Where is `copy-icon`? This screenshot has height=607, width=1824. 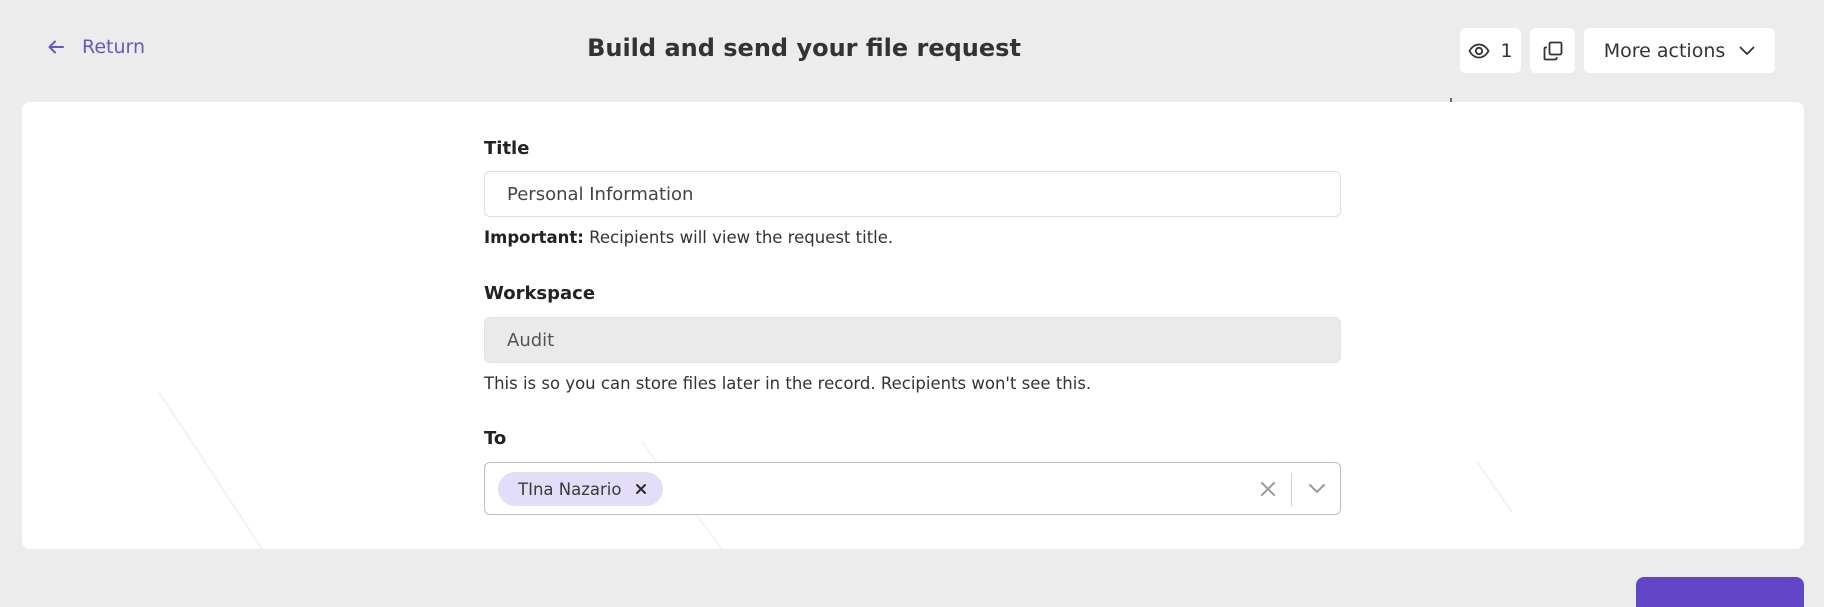
copy-icon is located at coordinates (1552, 50).